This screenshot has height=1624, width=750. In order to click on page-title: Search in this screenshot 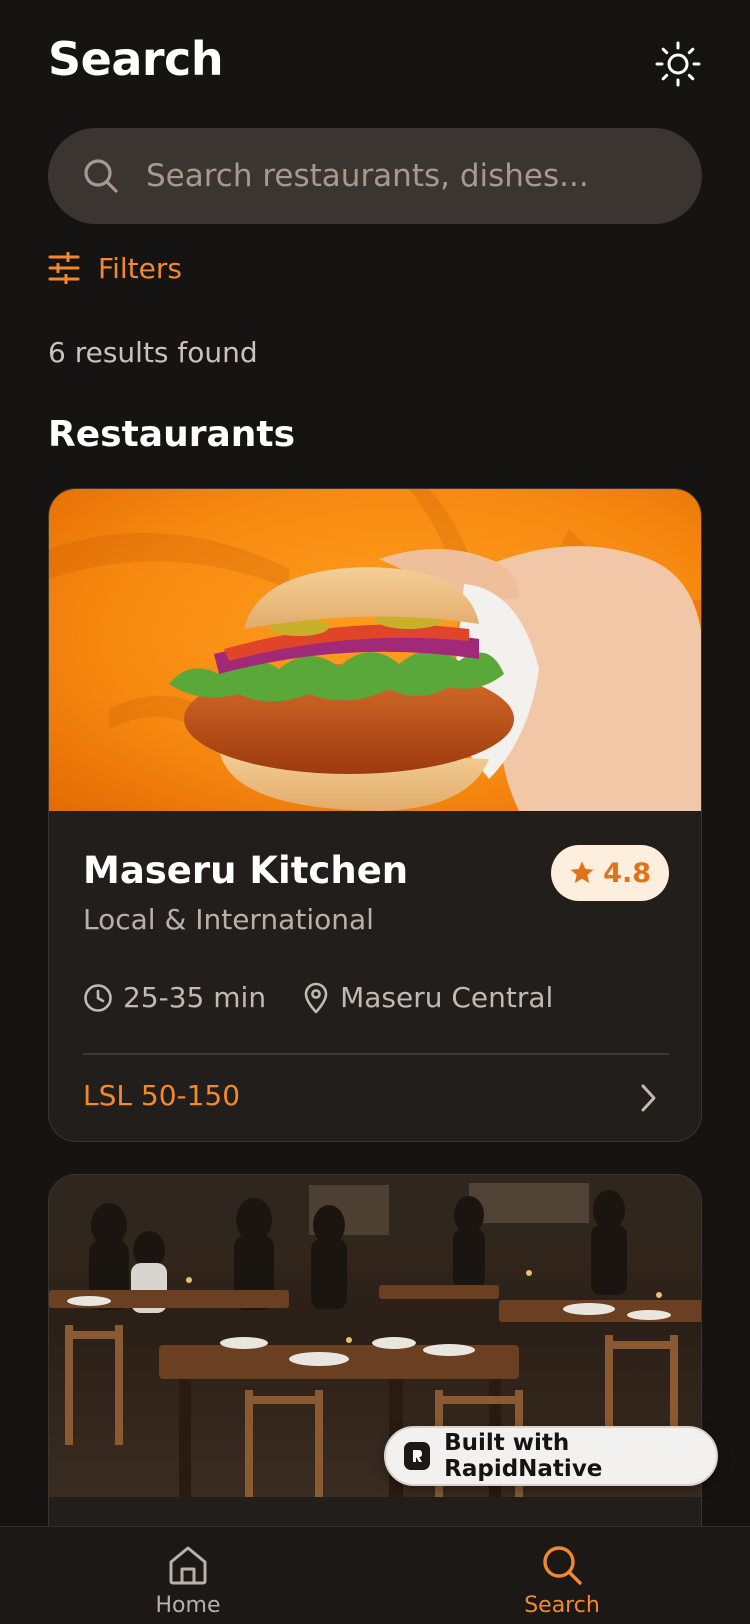, I will do `click(136, 59)`.